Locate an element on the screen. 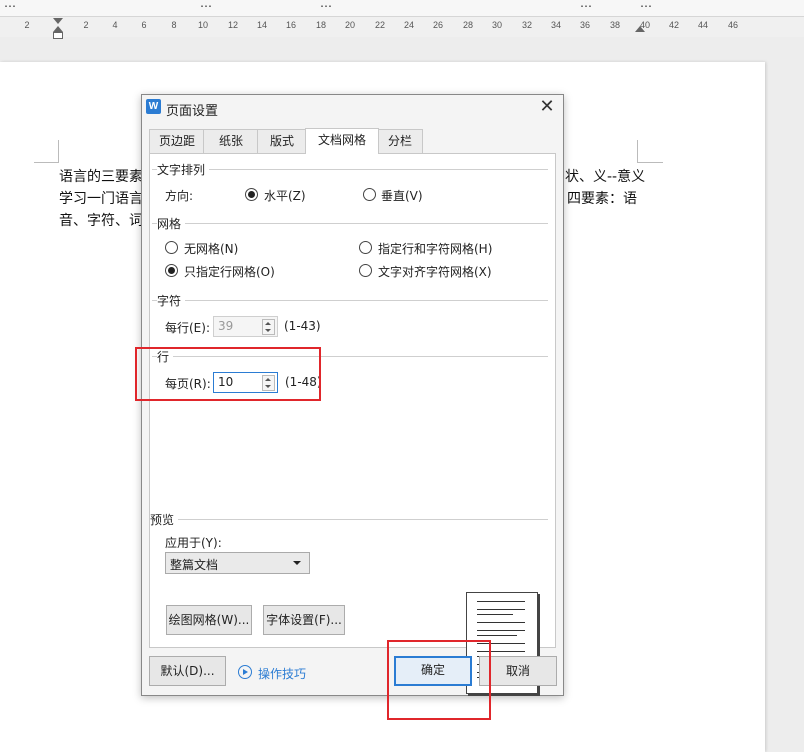 The image size is (804, 752). ruler-tick: 34 is located at coordinates (556, 25).